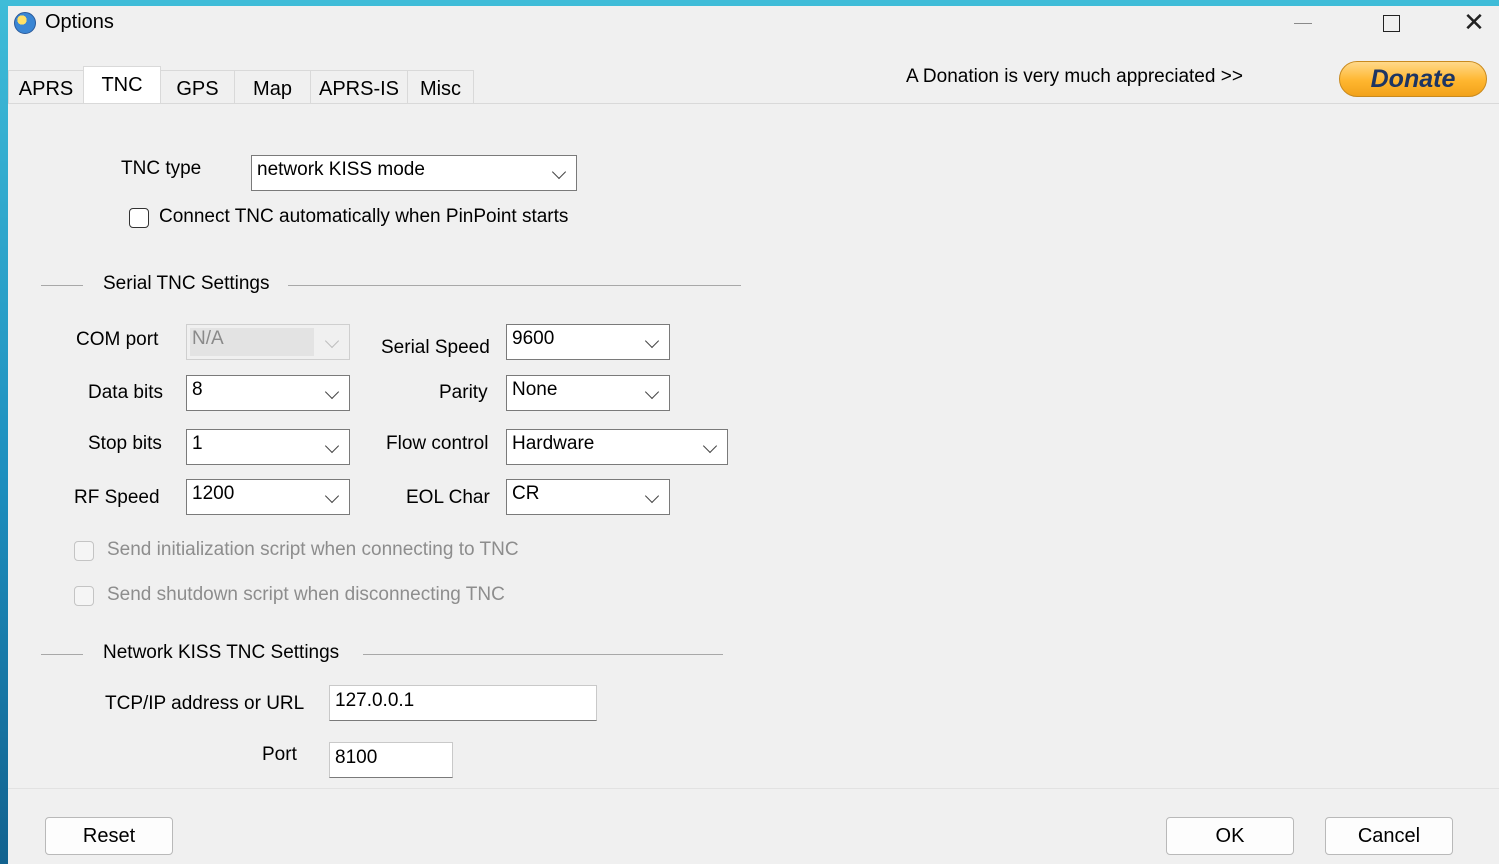 Image resolution: width=1499 pixels, height=864 pixels. I want to click on donation-text: A Donation is very much appreciated >>, so click(1074, 76).